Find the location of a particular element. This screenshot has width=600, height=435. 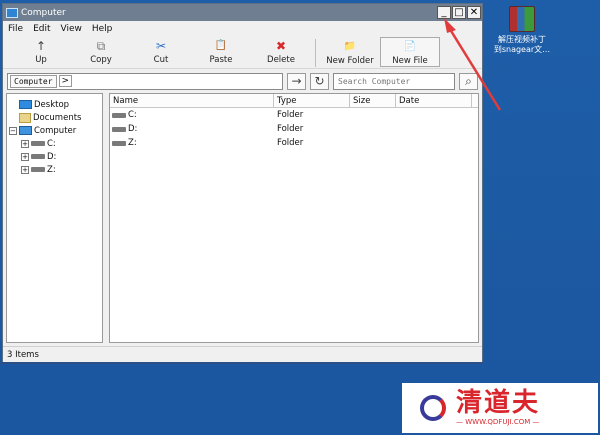

annotation-arrow is located at coordinates (473, 64).